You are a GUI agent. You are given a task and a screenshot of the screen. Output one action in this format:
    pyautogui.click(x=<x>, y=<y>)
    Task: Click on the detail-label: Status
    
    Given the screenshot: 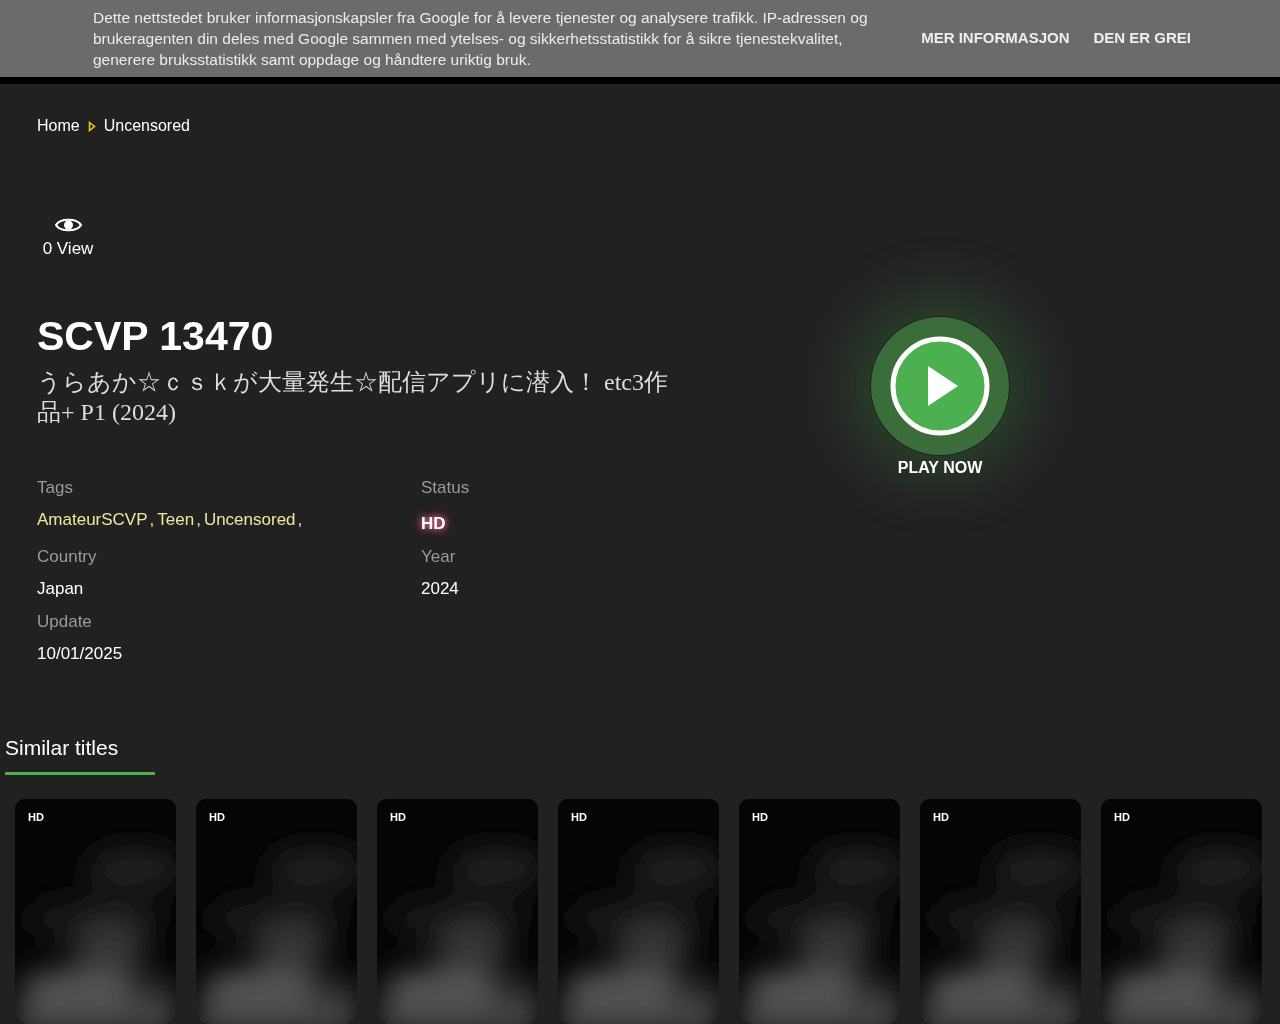 What is the action you would take?
    pyautogui.click(x=446, y=488)
    